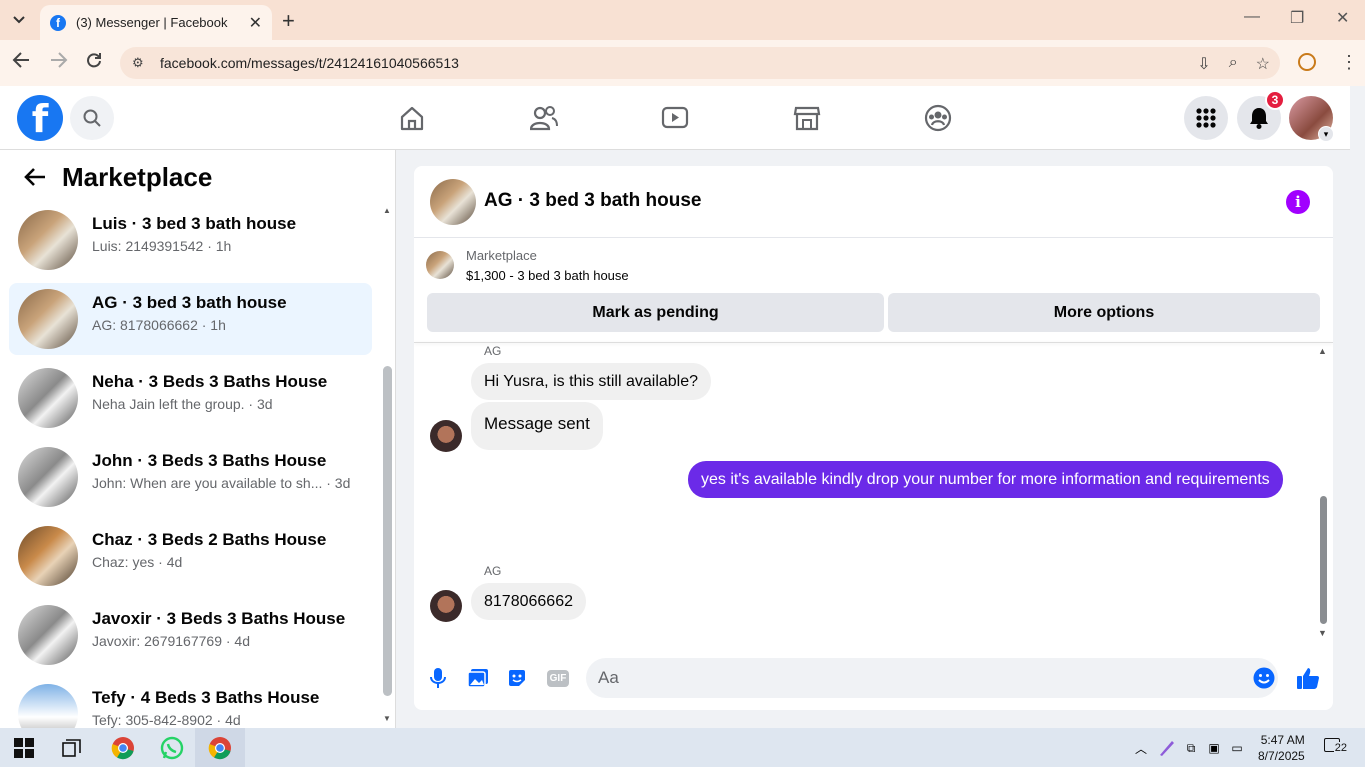 The image size is (1365, 767). Describe the element at coordinates (1281, 748) in the screenshot. I see `clock: 5:47 AM 8/7/2025` at that location.